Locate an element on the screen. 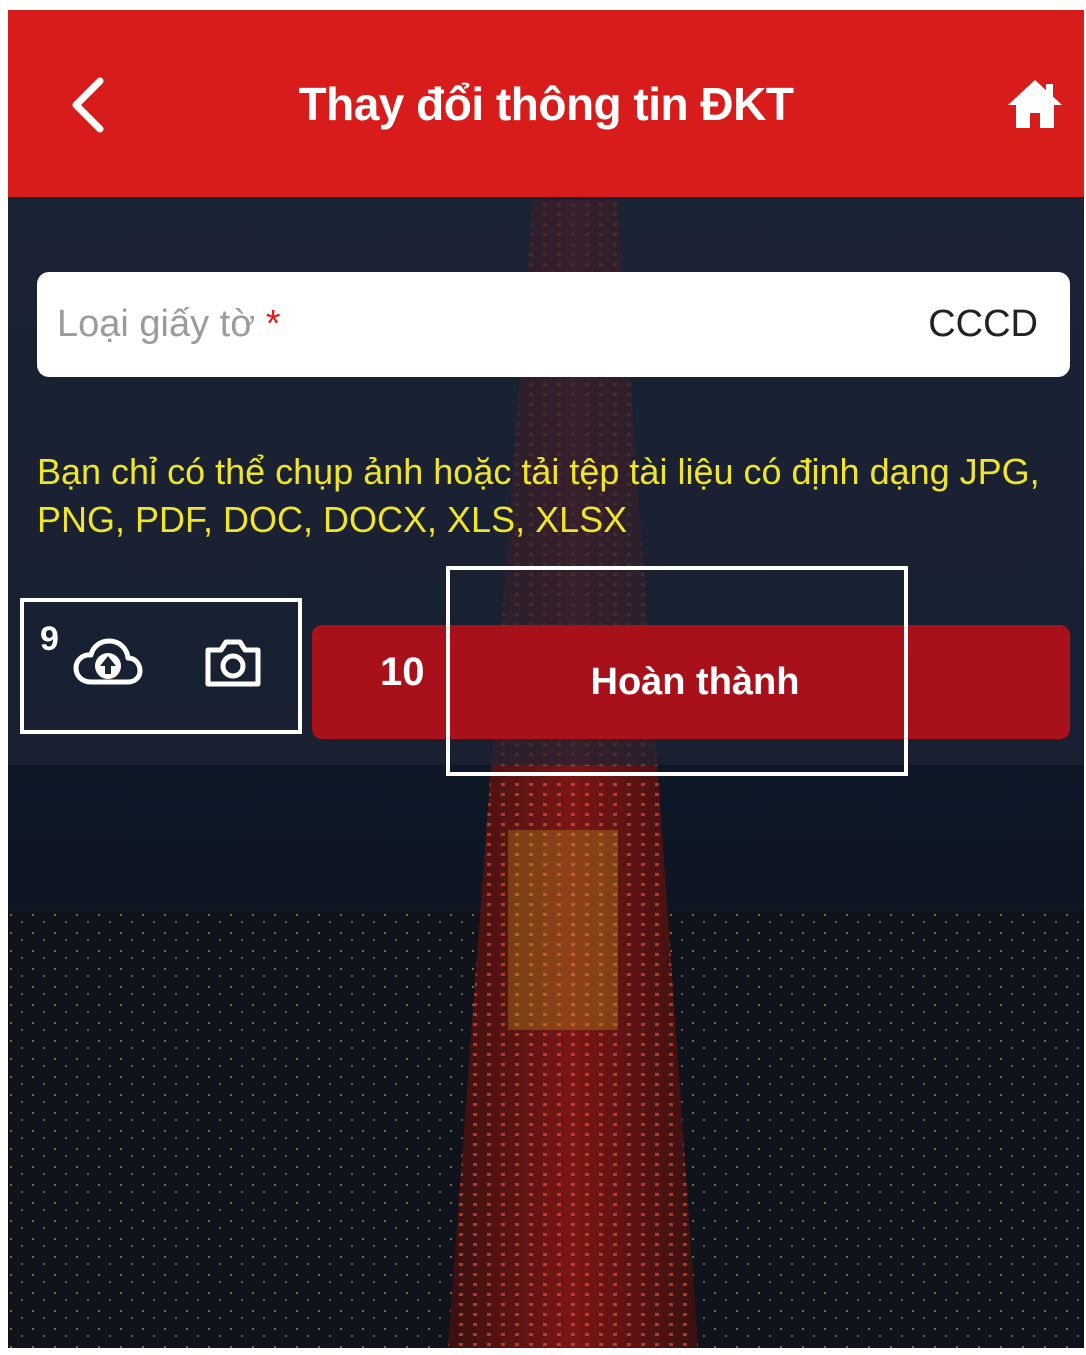  required-asterisk: * is located at coordinates (273, 324).